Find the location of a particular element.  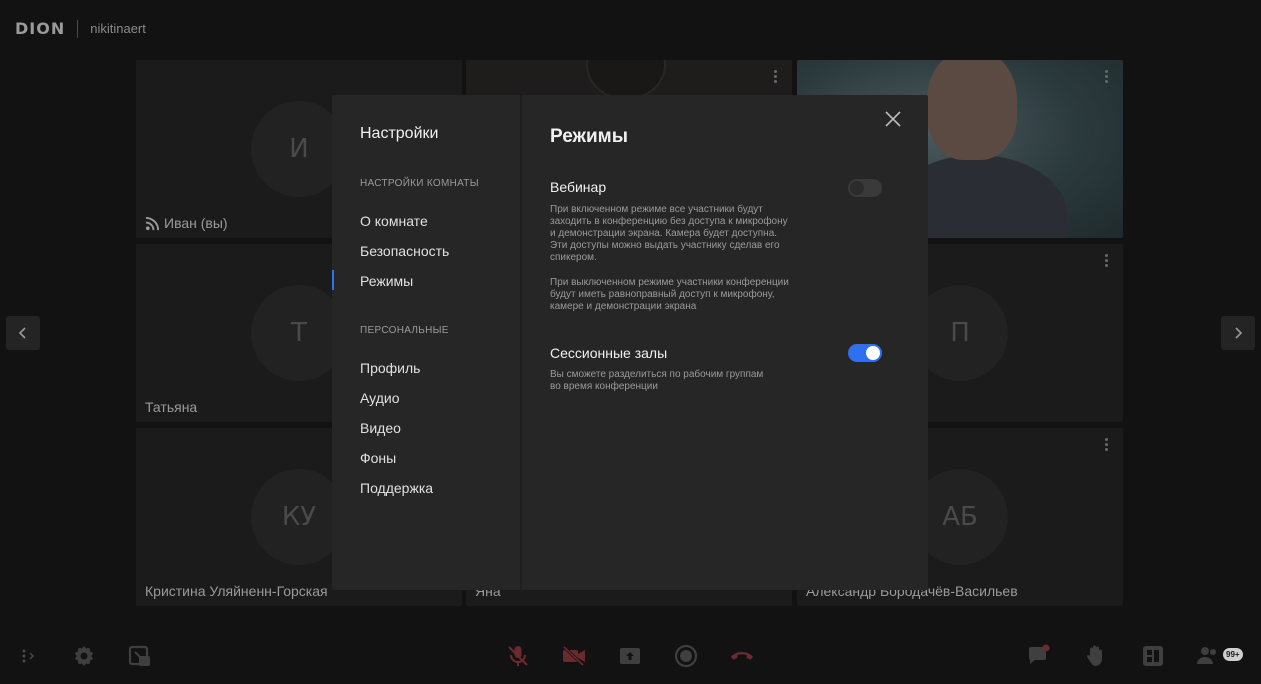

layout-button is located at coordinates (1153, 656).